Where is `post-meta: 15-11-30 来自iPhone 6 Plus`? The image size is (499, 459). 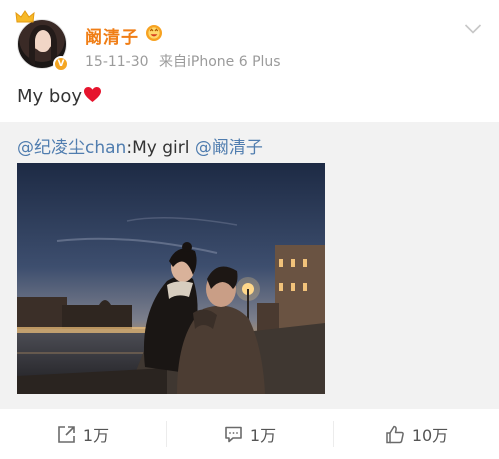 post-meta: 15-11-30 来自iPhone 6 Plus is located at coordinates (186, 61).